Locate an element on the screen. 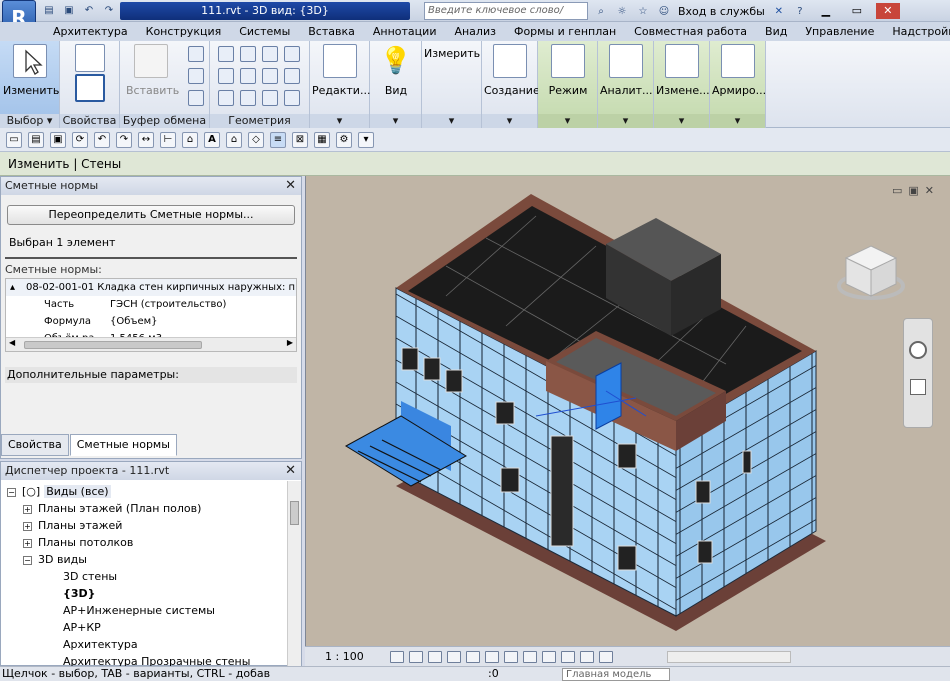 The height and width of the screenshot is (681, 950). customize-toolbar-icon: ▾ is located at coordinates (366, 139).